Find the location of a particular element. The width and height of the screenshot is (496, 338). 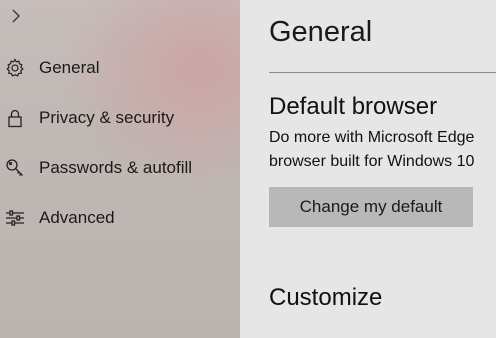

sidebar-item-label: Privacy & security is located at coordinates (107, 117).